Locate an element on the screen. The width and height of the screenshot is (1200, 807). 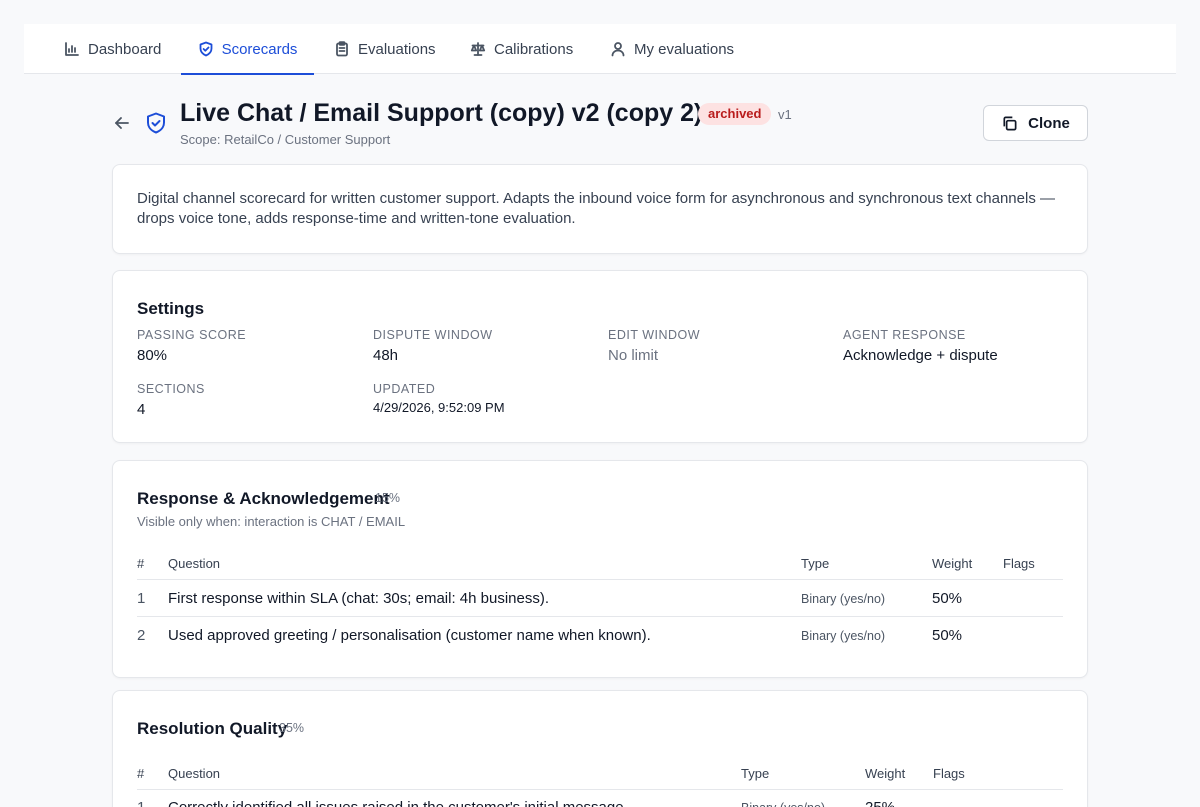
passing-score-value: 80% is located at coordinates (152, 355).